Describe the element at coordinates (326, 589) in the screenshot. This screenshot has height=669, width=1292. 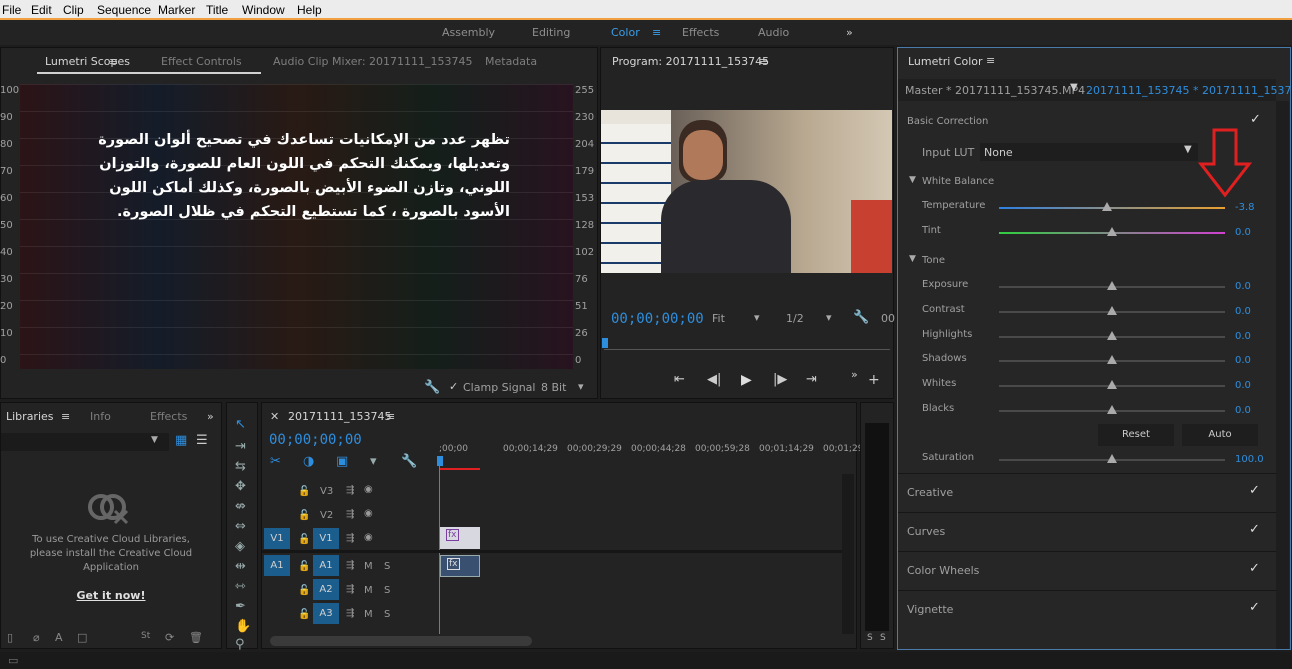
I see `track-a2-target: A2` at that location.